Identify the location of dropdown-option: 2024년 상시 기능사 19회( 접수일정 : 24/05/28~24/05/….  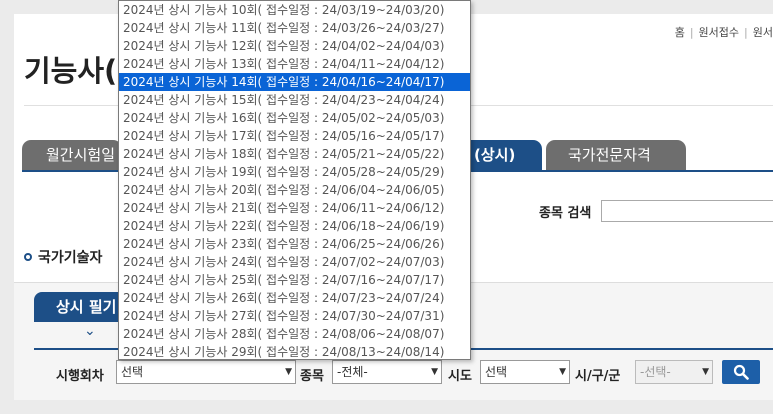
(294, 172).